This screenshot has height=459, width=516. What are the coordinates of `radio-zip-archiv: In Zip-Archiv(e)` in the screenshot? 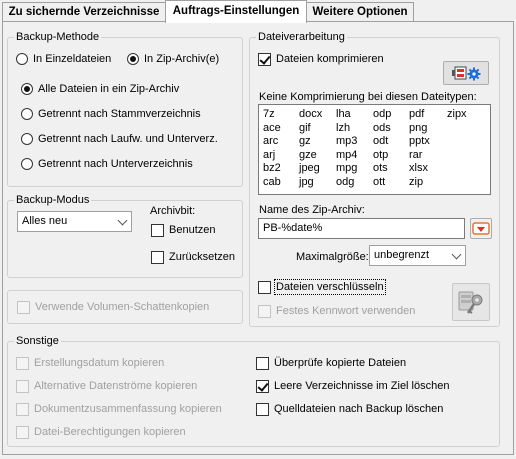 It's located at (173, 59).